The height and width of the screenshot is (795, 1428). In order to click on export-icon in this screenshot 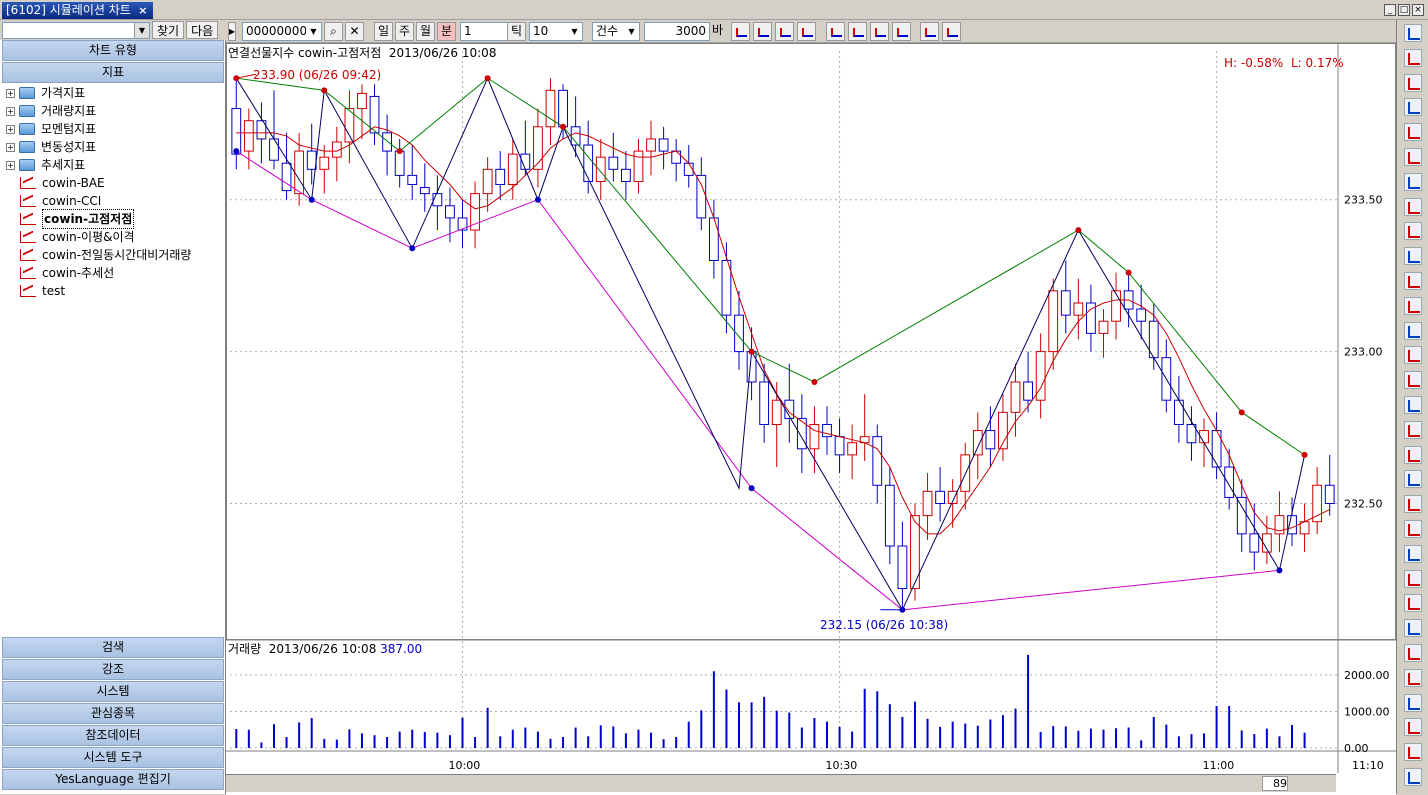, I will do `click(879, 31)`.